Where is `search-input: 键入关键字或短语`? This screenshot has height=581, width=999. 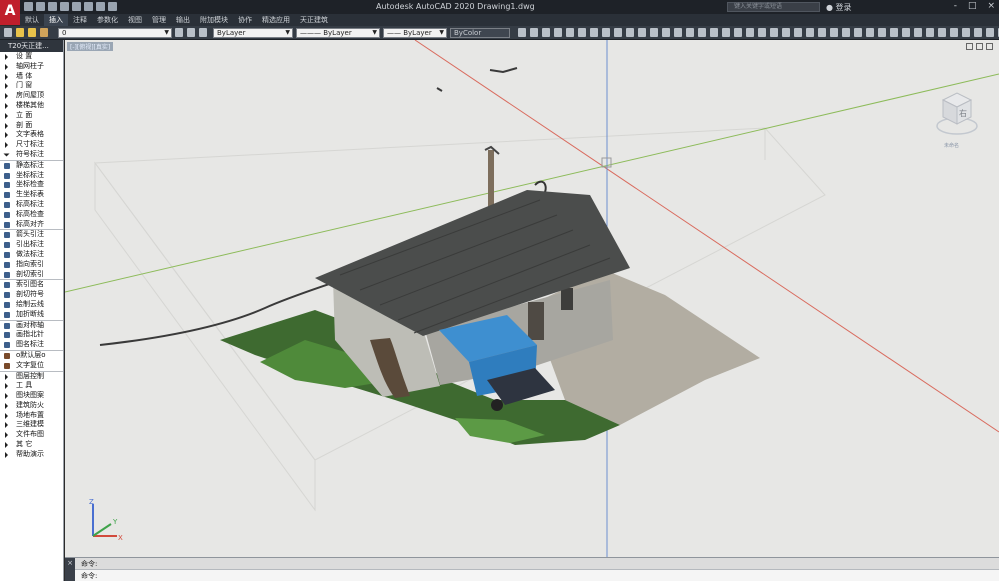
search-input: 键入关键字或短语 is located at coordinates (773, 7).